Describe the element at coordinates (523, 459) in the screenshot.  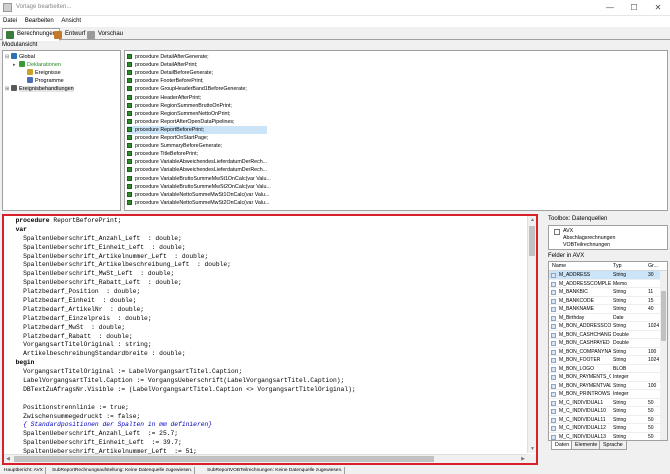
I see `scroll-right-icon: ▶` at that location.